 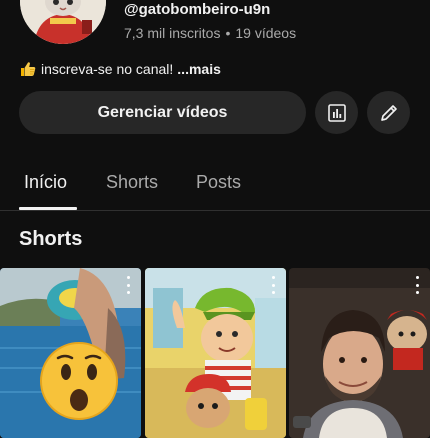 I want to click on video-count: 19 vídeos, so click(x=266, y=33).